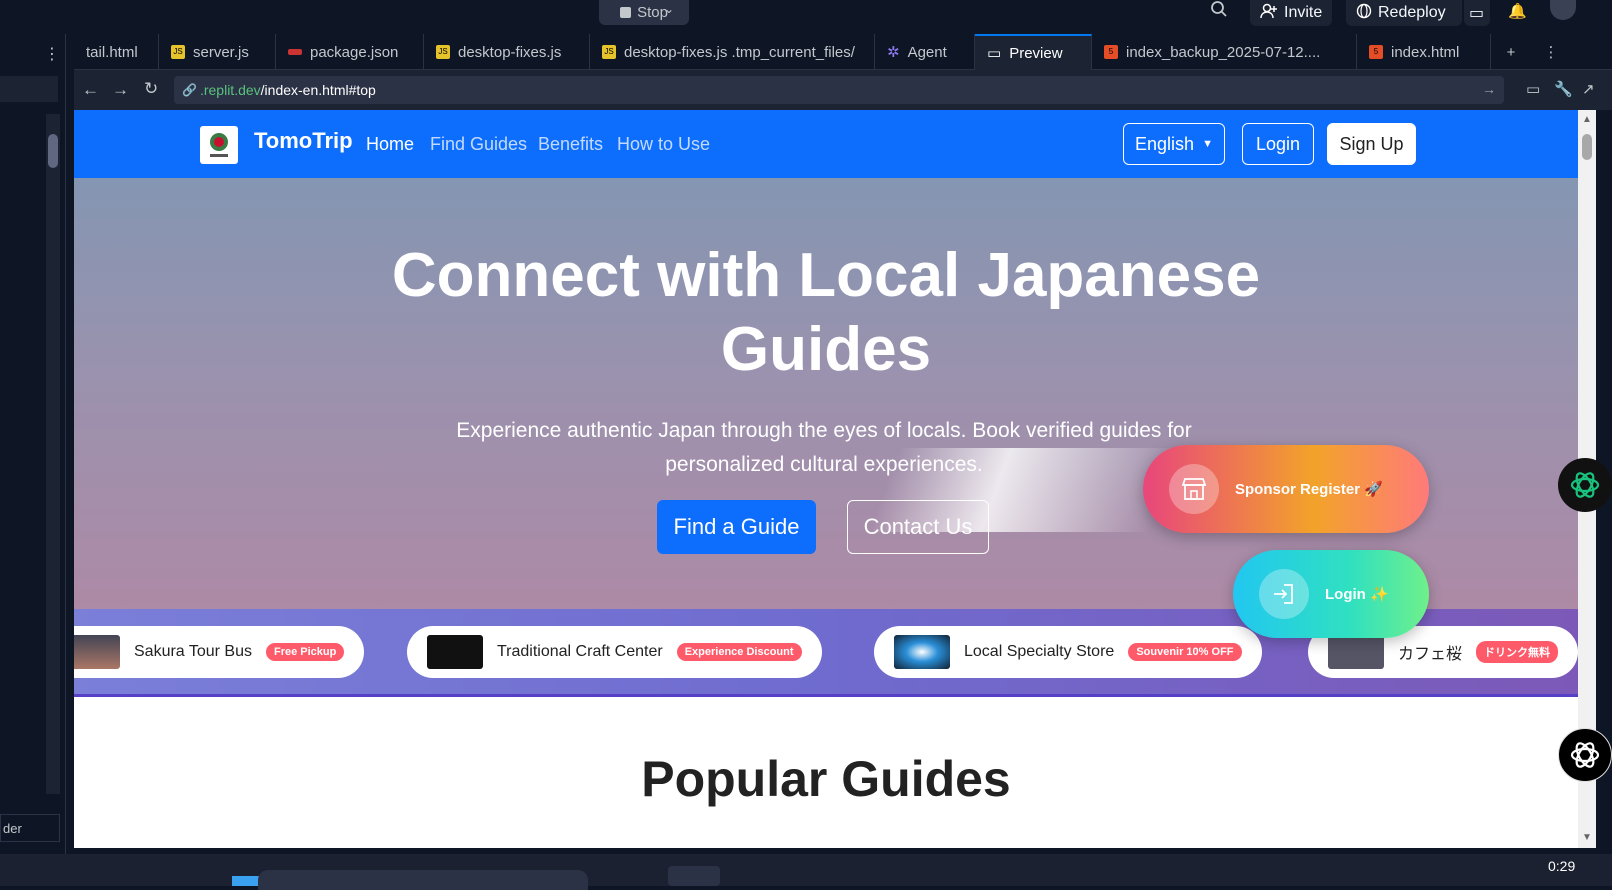 This screenshot has width=1612, height=890. Describe the element at coordinates (1220, 10) in the screenshot. I see `search-icon` at that location.